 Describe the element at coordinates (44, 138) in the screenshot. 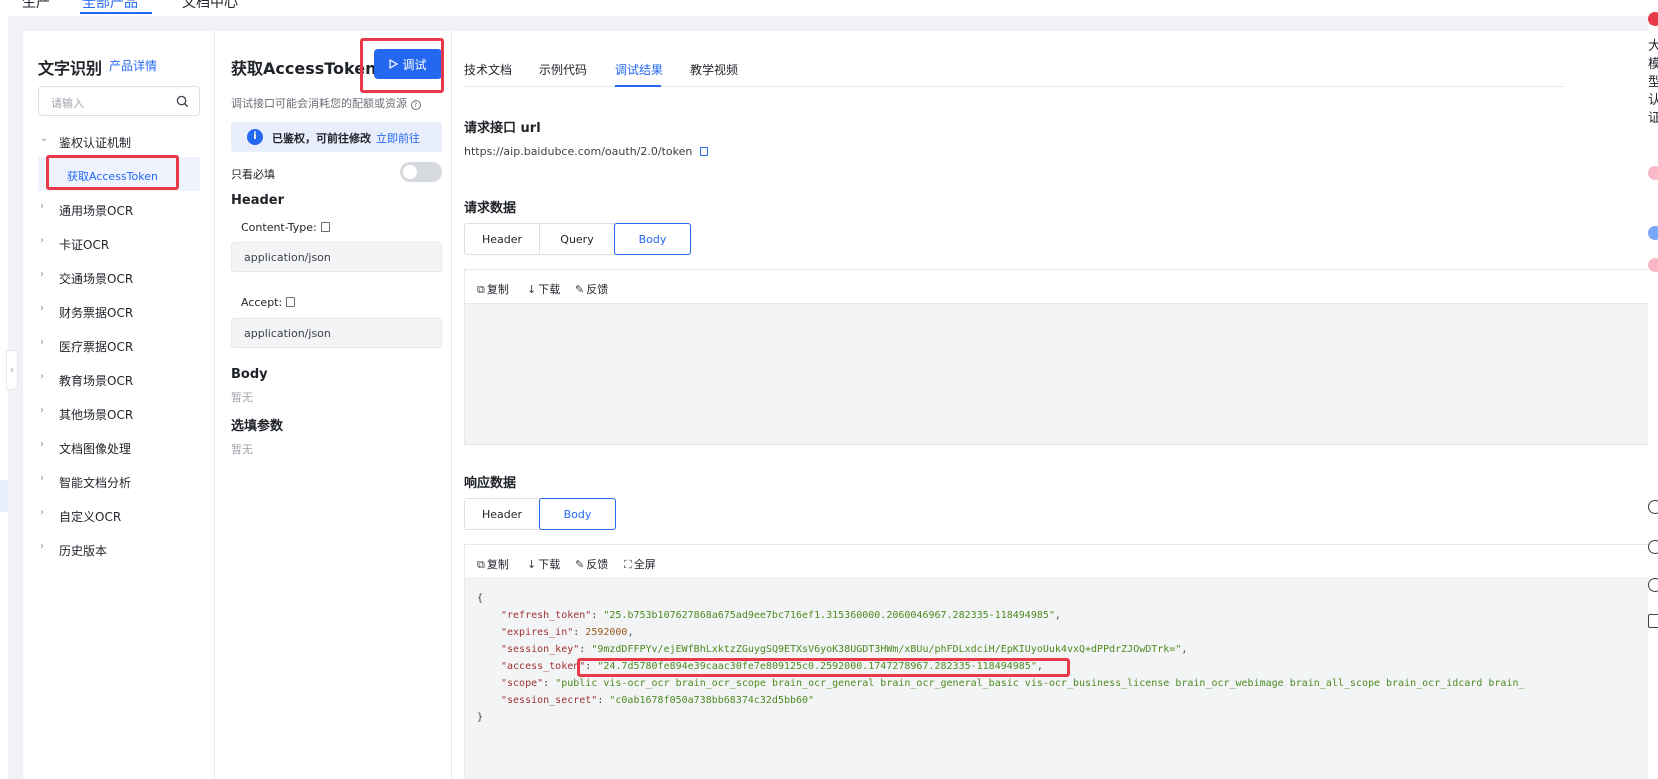

I see `chevron-down-icon: ⌄` at that location.